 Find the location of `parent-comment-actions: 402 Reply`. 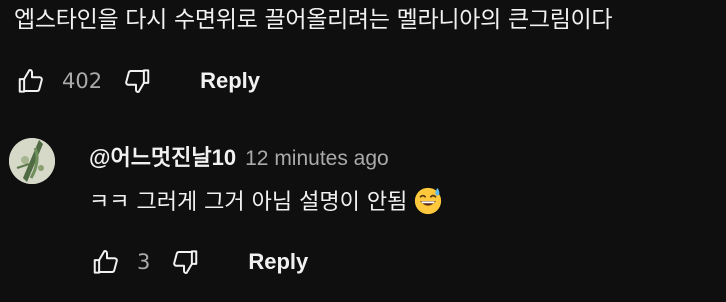

parent-comment-actions: 402 Reply is located at coordinates (137, 81).